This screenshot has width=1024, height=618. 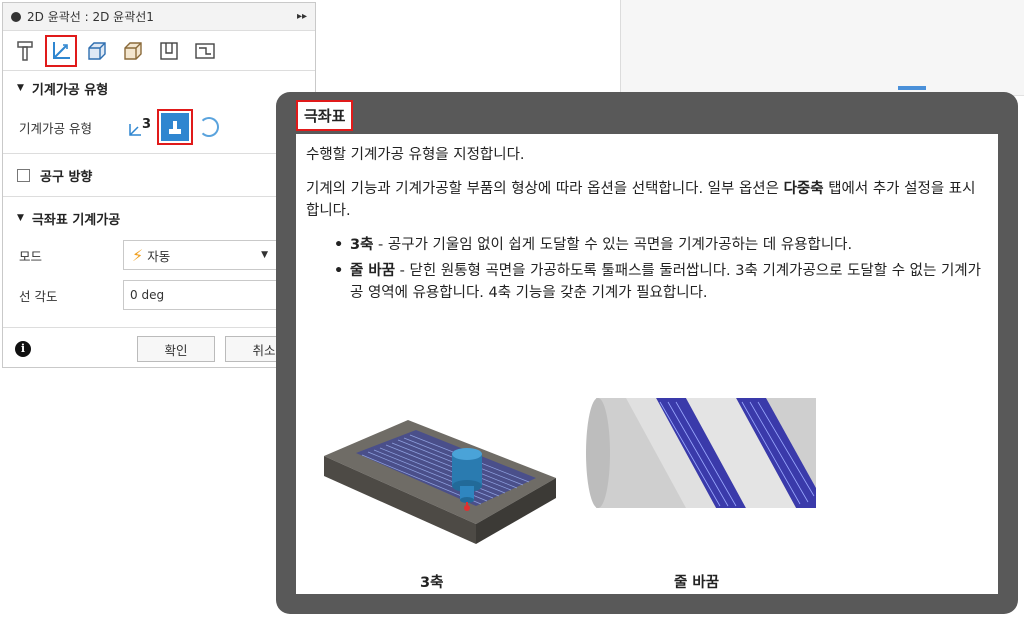 I want to click on mode-value: 자동, so click(x=159, y=256).